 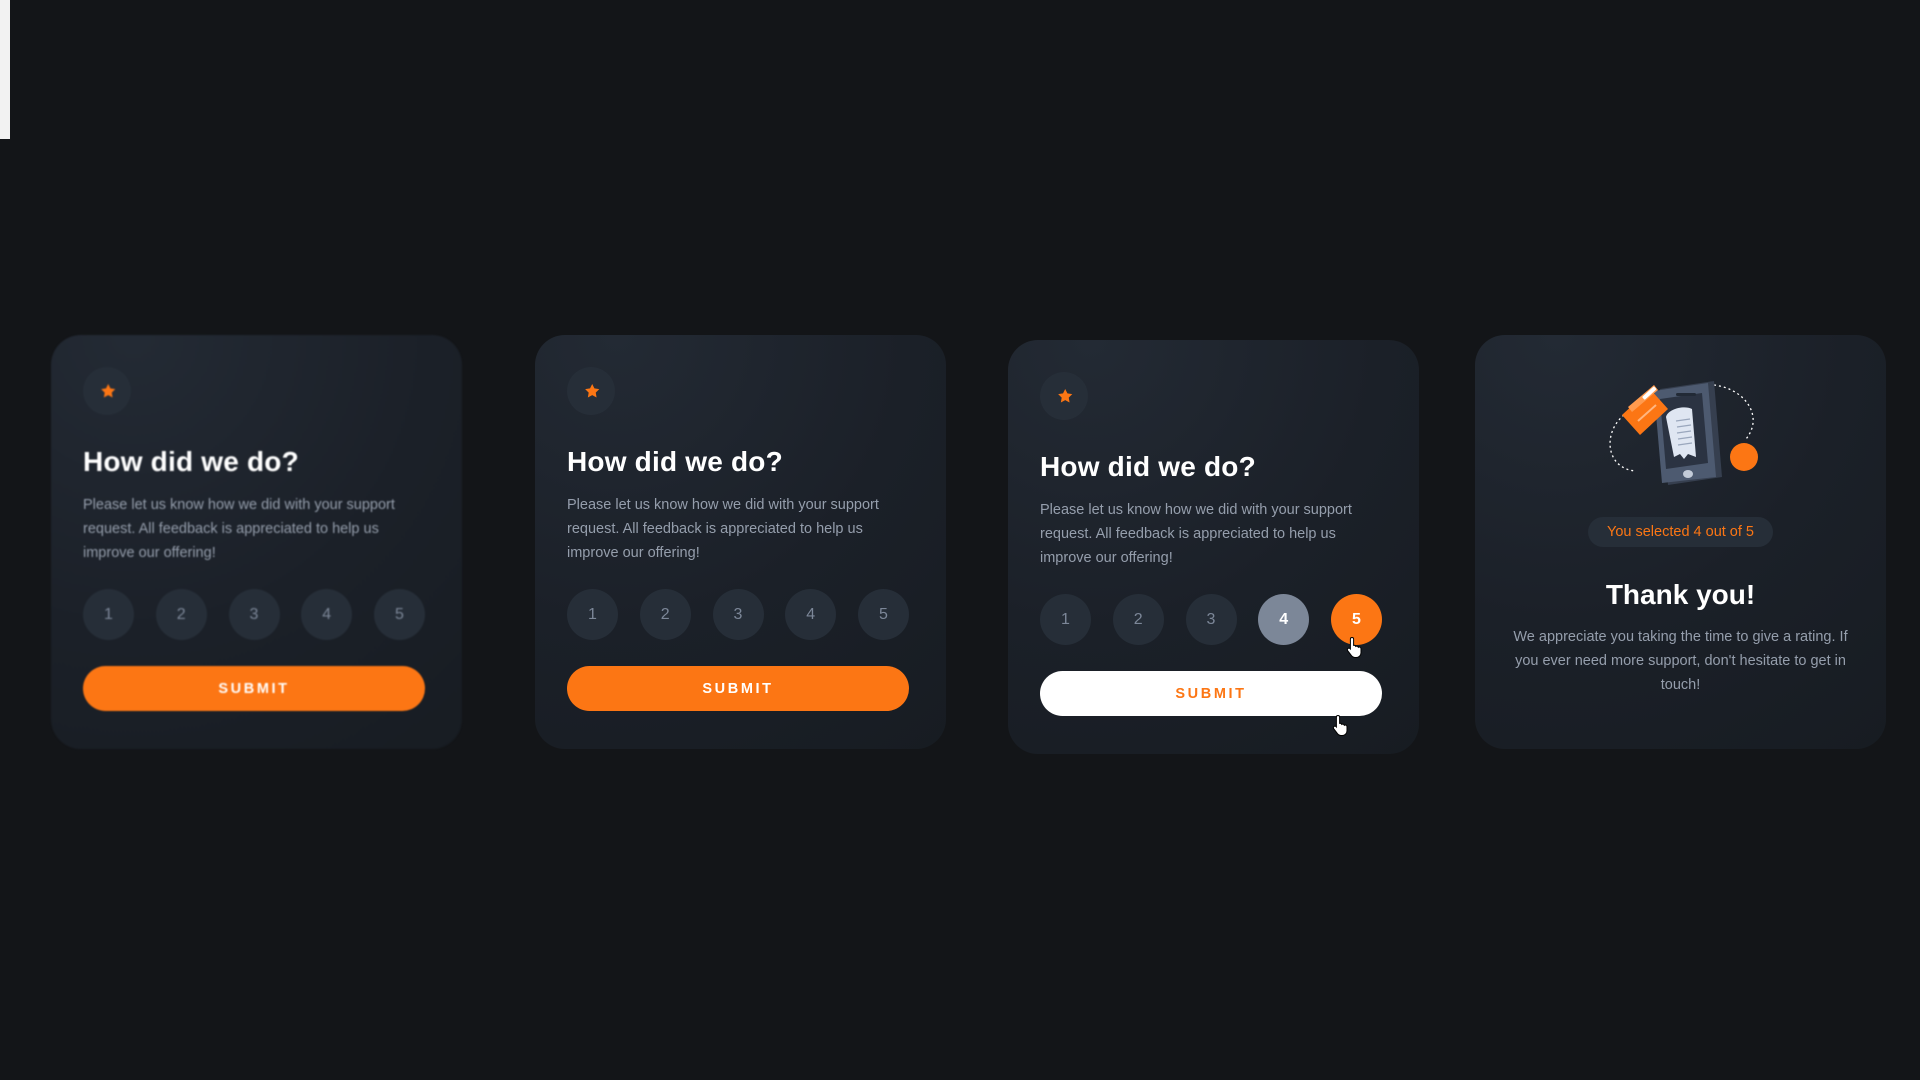 What do you see at coordinates (1680, 594) in the screenshot?
I see `thank-you-title: Thank you!` at bounding box center [1680, 594].